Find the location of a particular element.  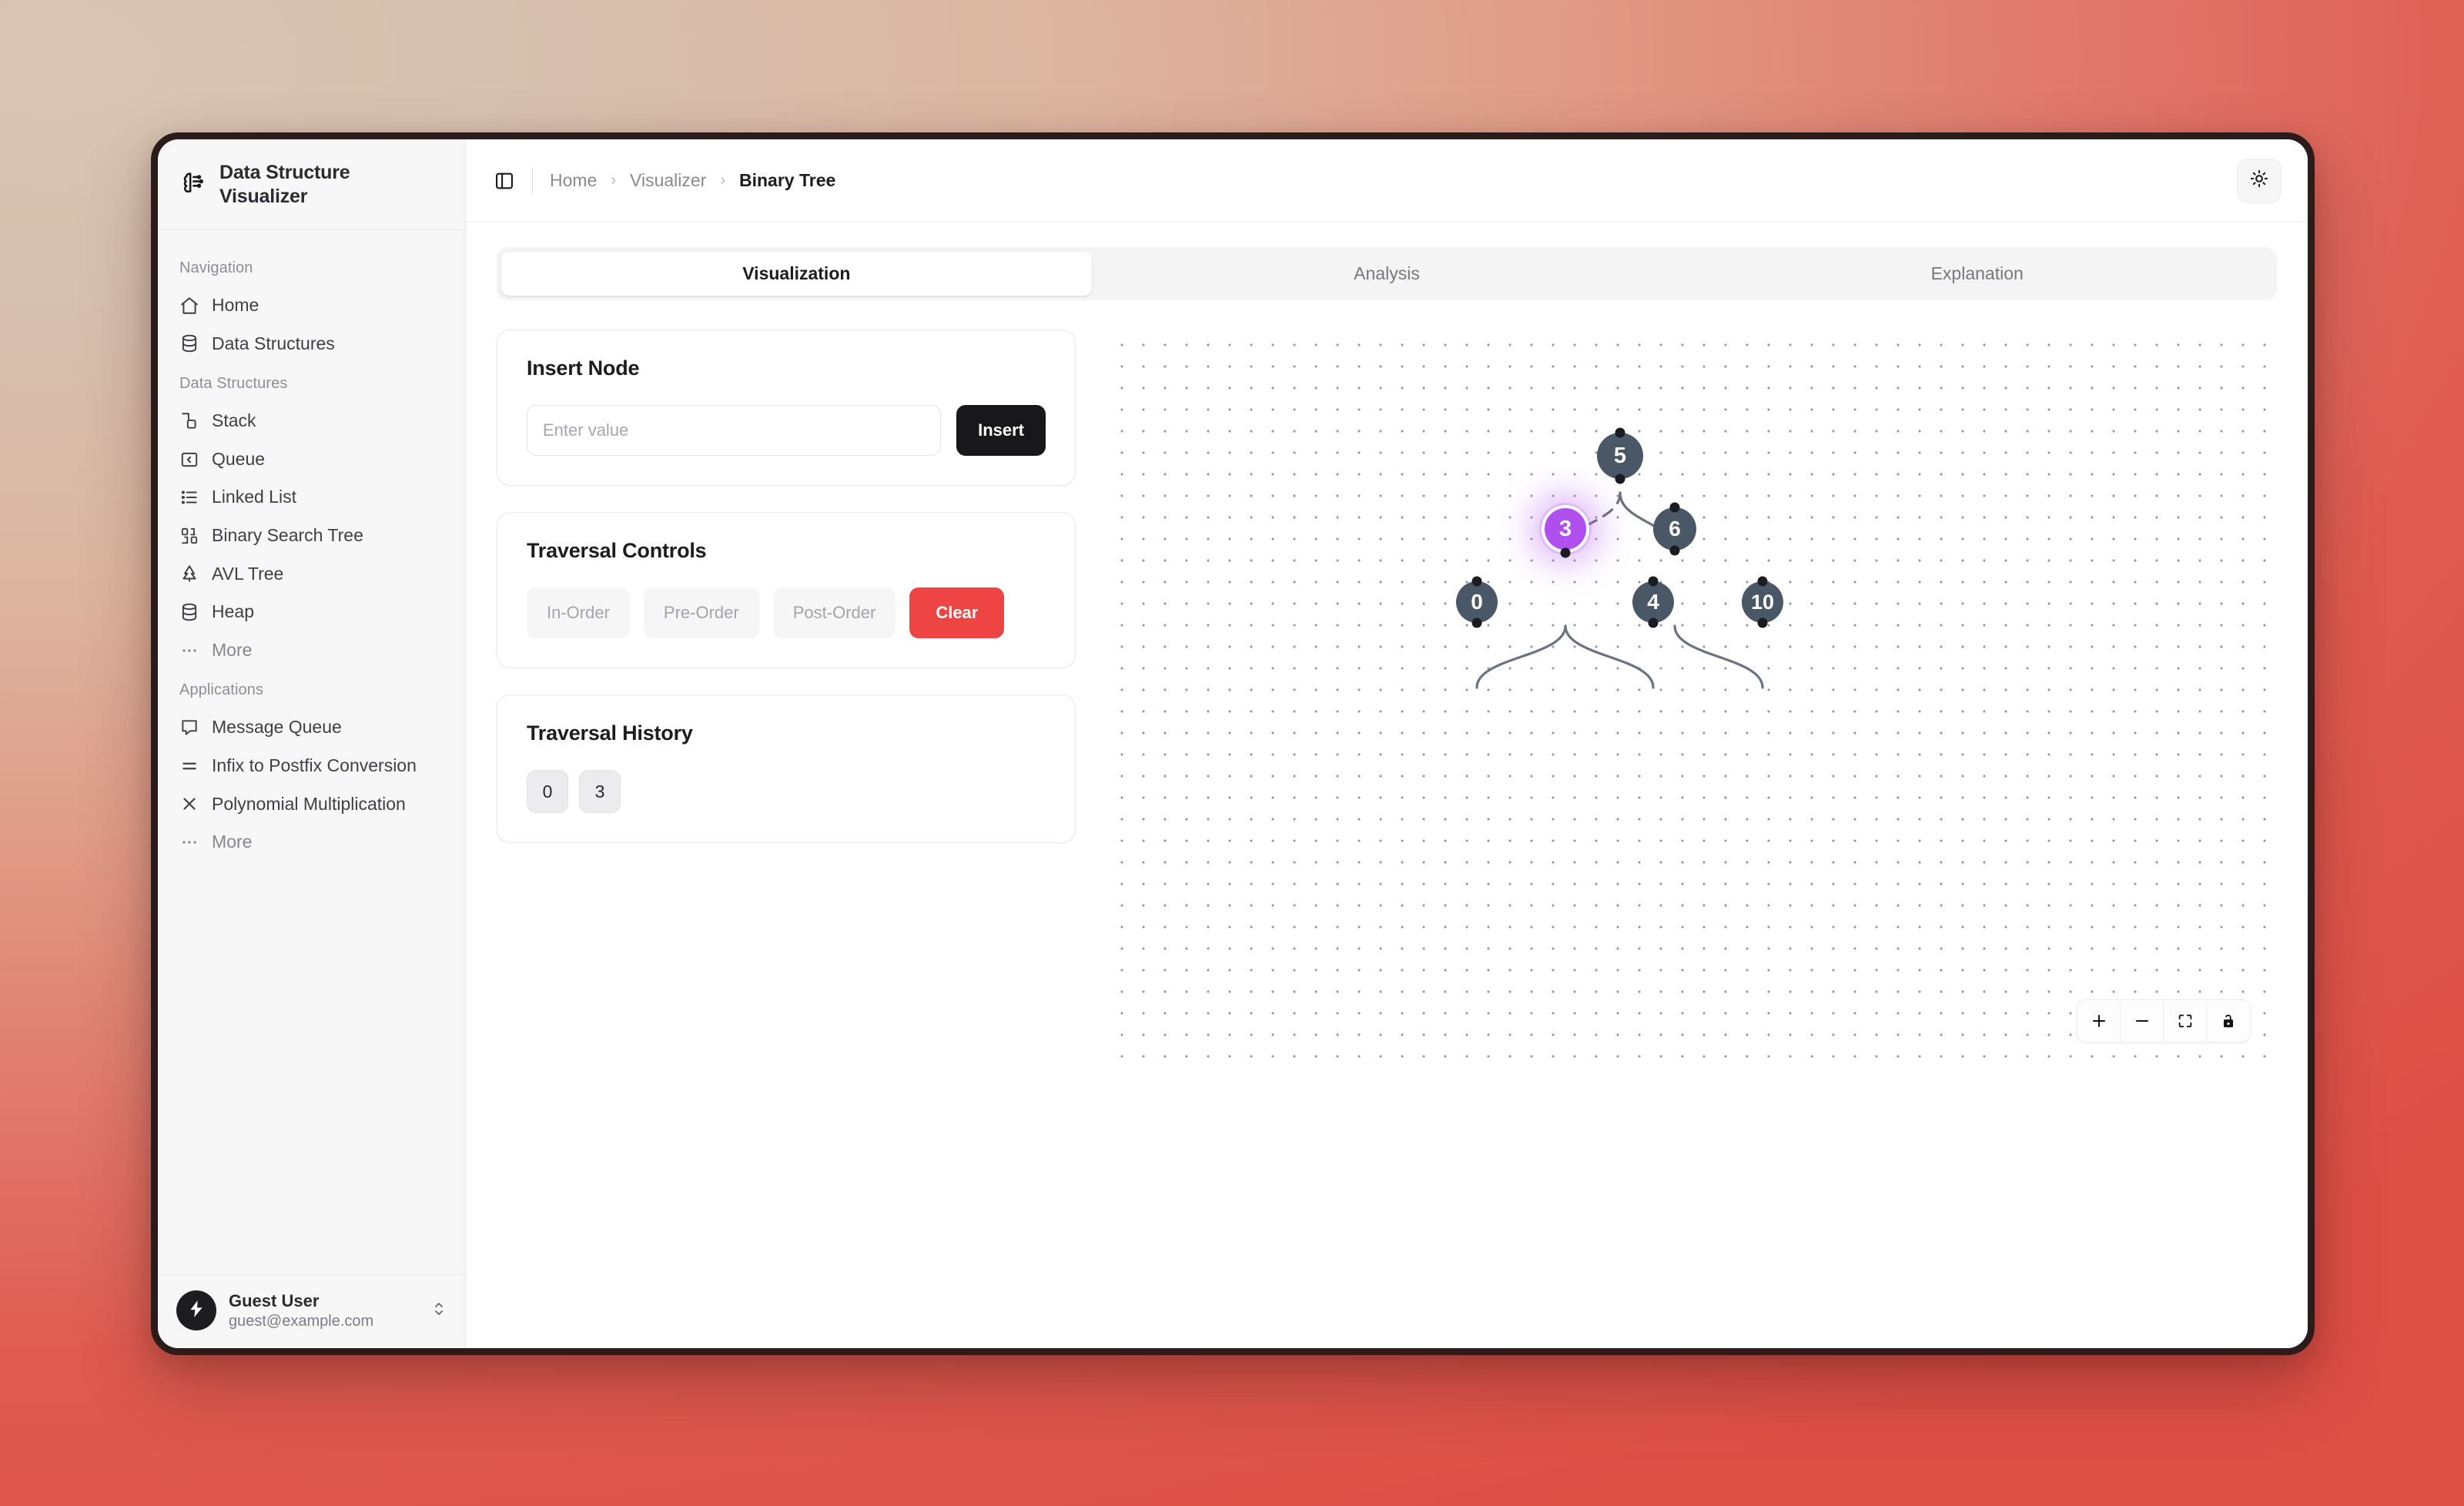

user-profile: Guest User guest@example.com is located at coordinates (311, 1311).